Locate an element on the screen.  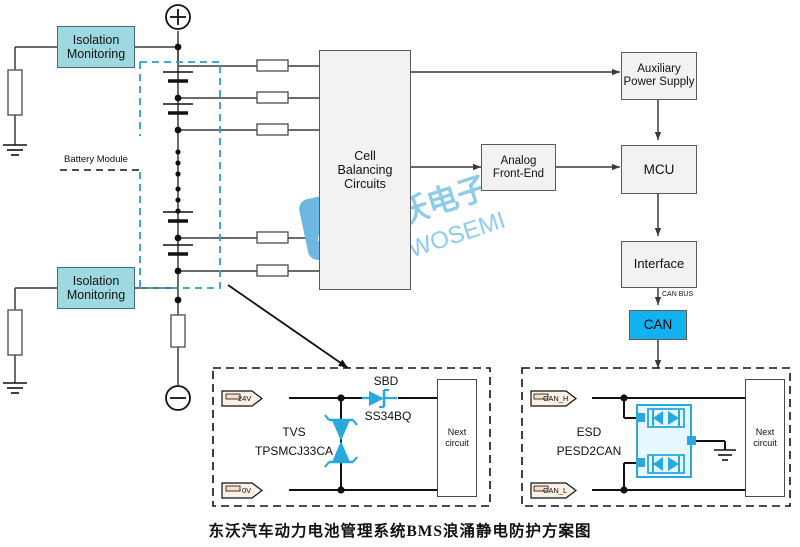
isolation-monitoring-top: Isolation Monitoring is located at coordinates (96, 47).